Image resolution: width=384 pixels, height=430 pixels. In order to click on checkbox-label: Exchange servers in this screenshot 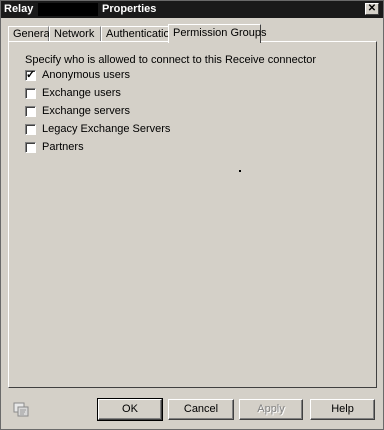, I will do `click(86, 111)`.